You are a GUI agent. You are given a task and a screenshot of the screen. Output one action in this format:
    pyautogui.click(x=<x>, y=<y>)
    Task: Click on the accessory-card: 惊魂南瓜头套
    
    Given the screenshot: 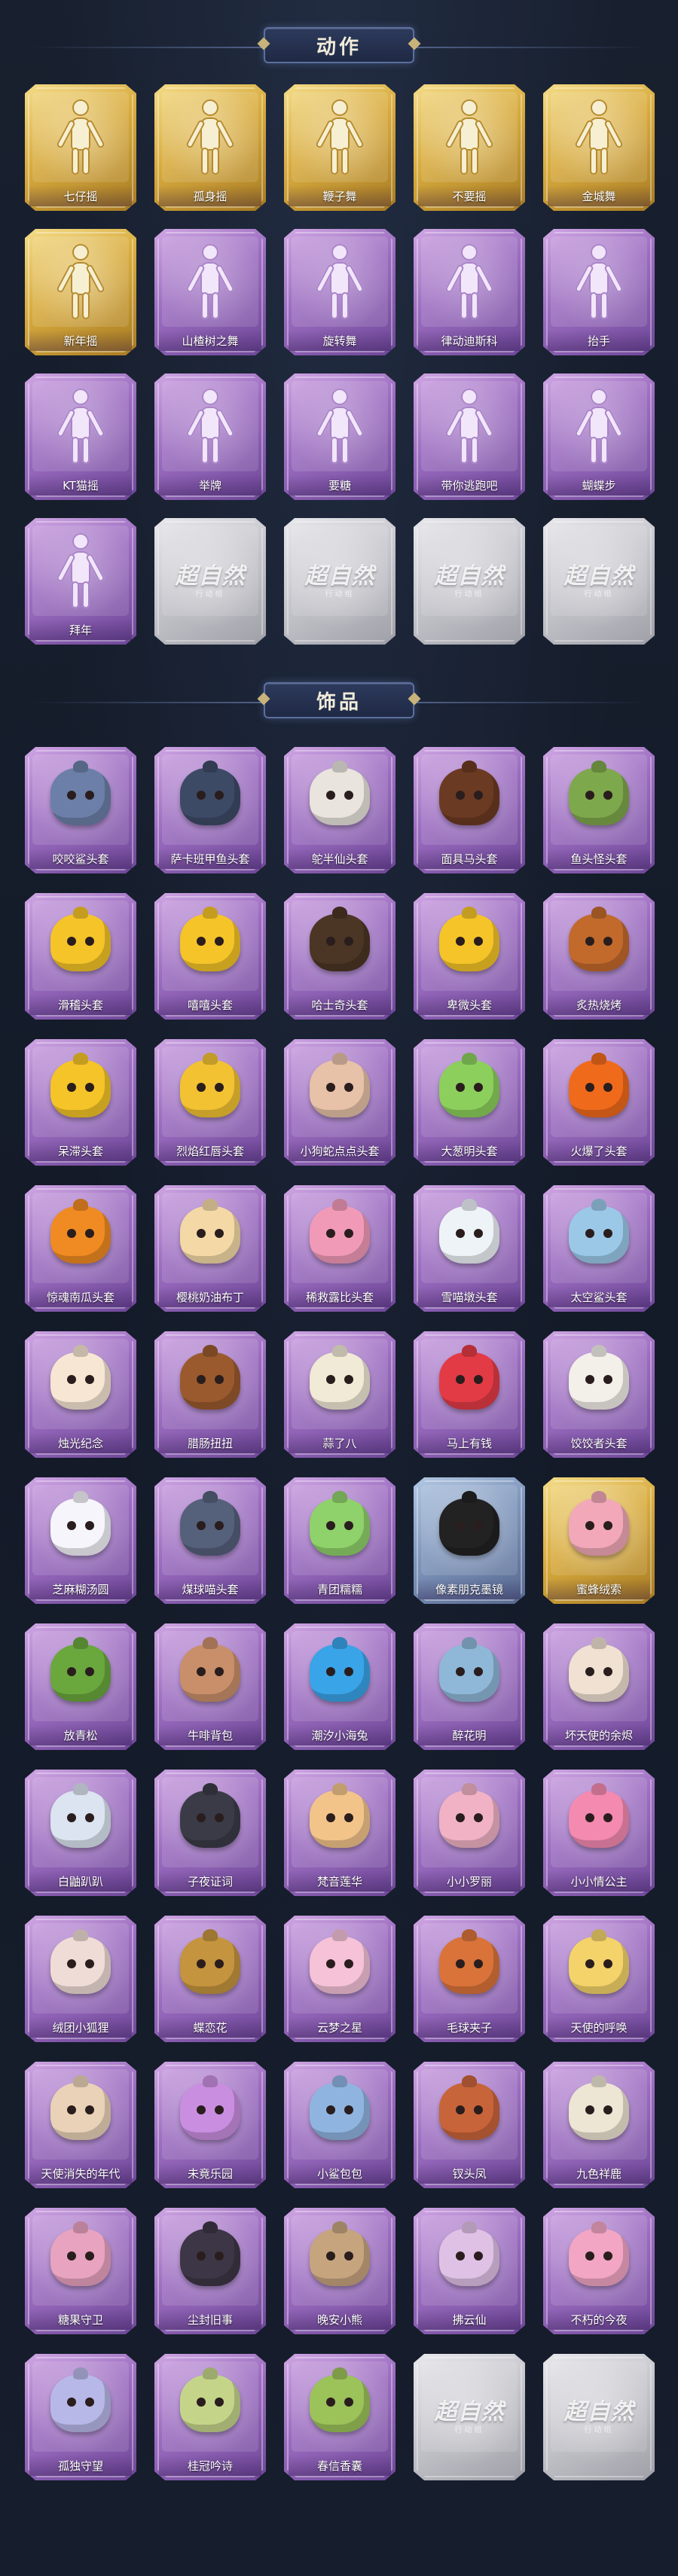 What is the action you would take?
    pyautogui.click(x=80, y=1248)
    